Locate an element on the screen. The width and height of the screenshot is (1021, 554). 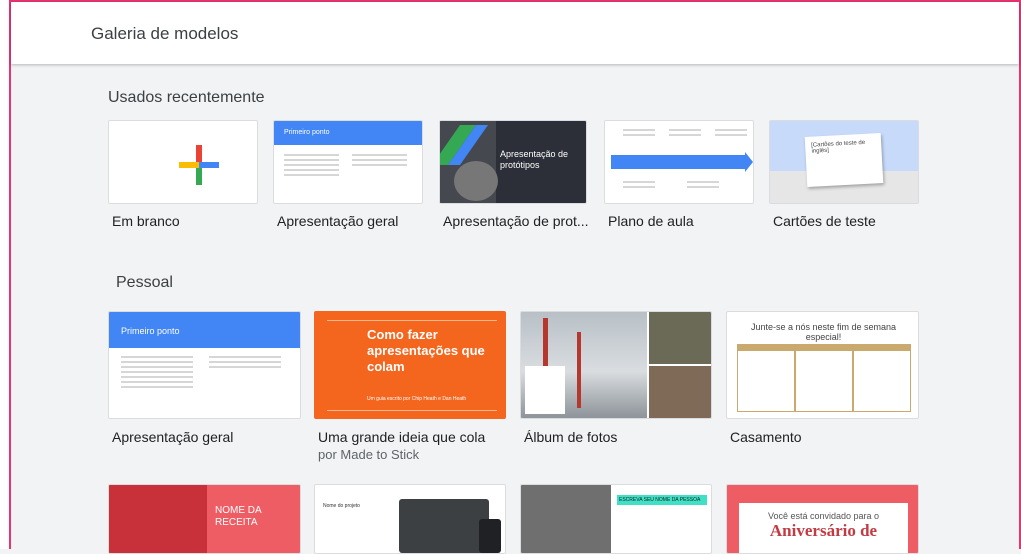
thumb-heading: Como fazer apresentações que colam is located at coordinates (426, 350).